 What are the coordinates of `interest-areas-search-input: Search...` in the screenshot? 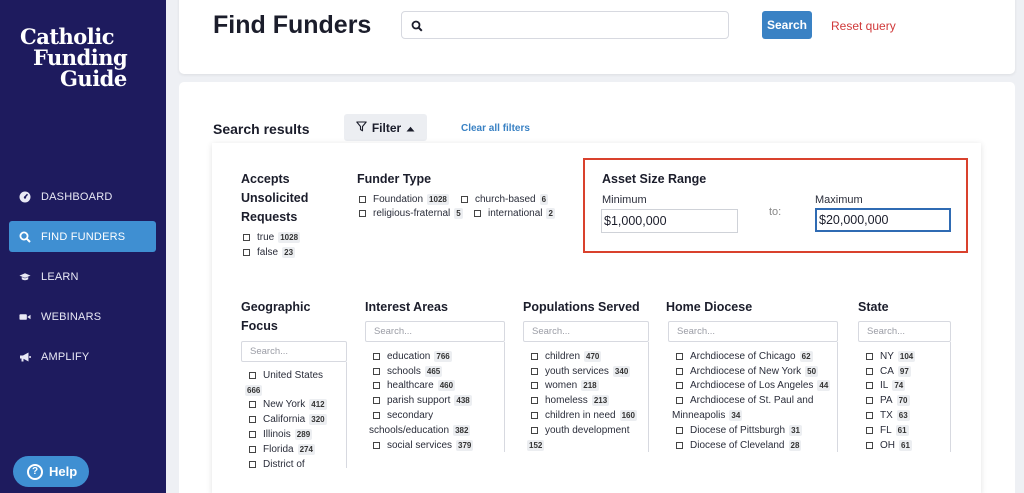 It's located at (435, 331).